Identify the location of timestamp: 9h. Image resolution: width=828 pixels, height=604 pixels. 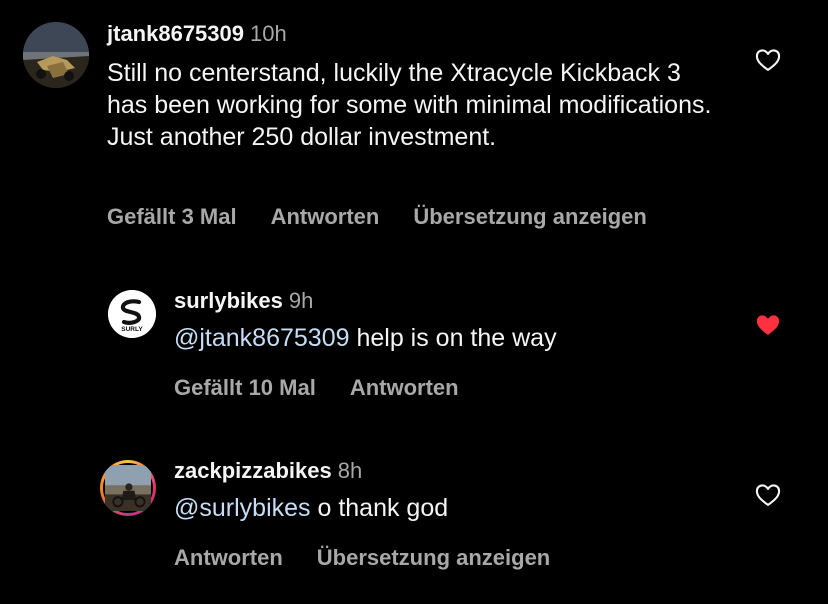
(301, 300).